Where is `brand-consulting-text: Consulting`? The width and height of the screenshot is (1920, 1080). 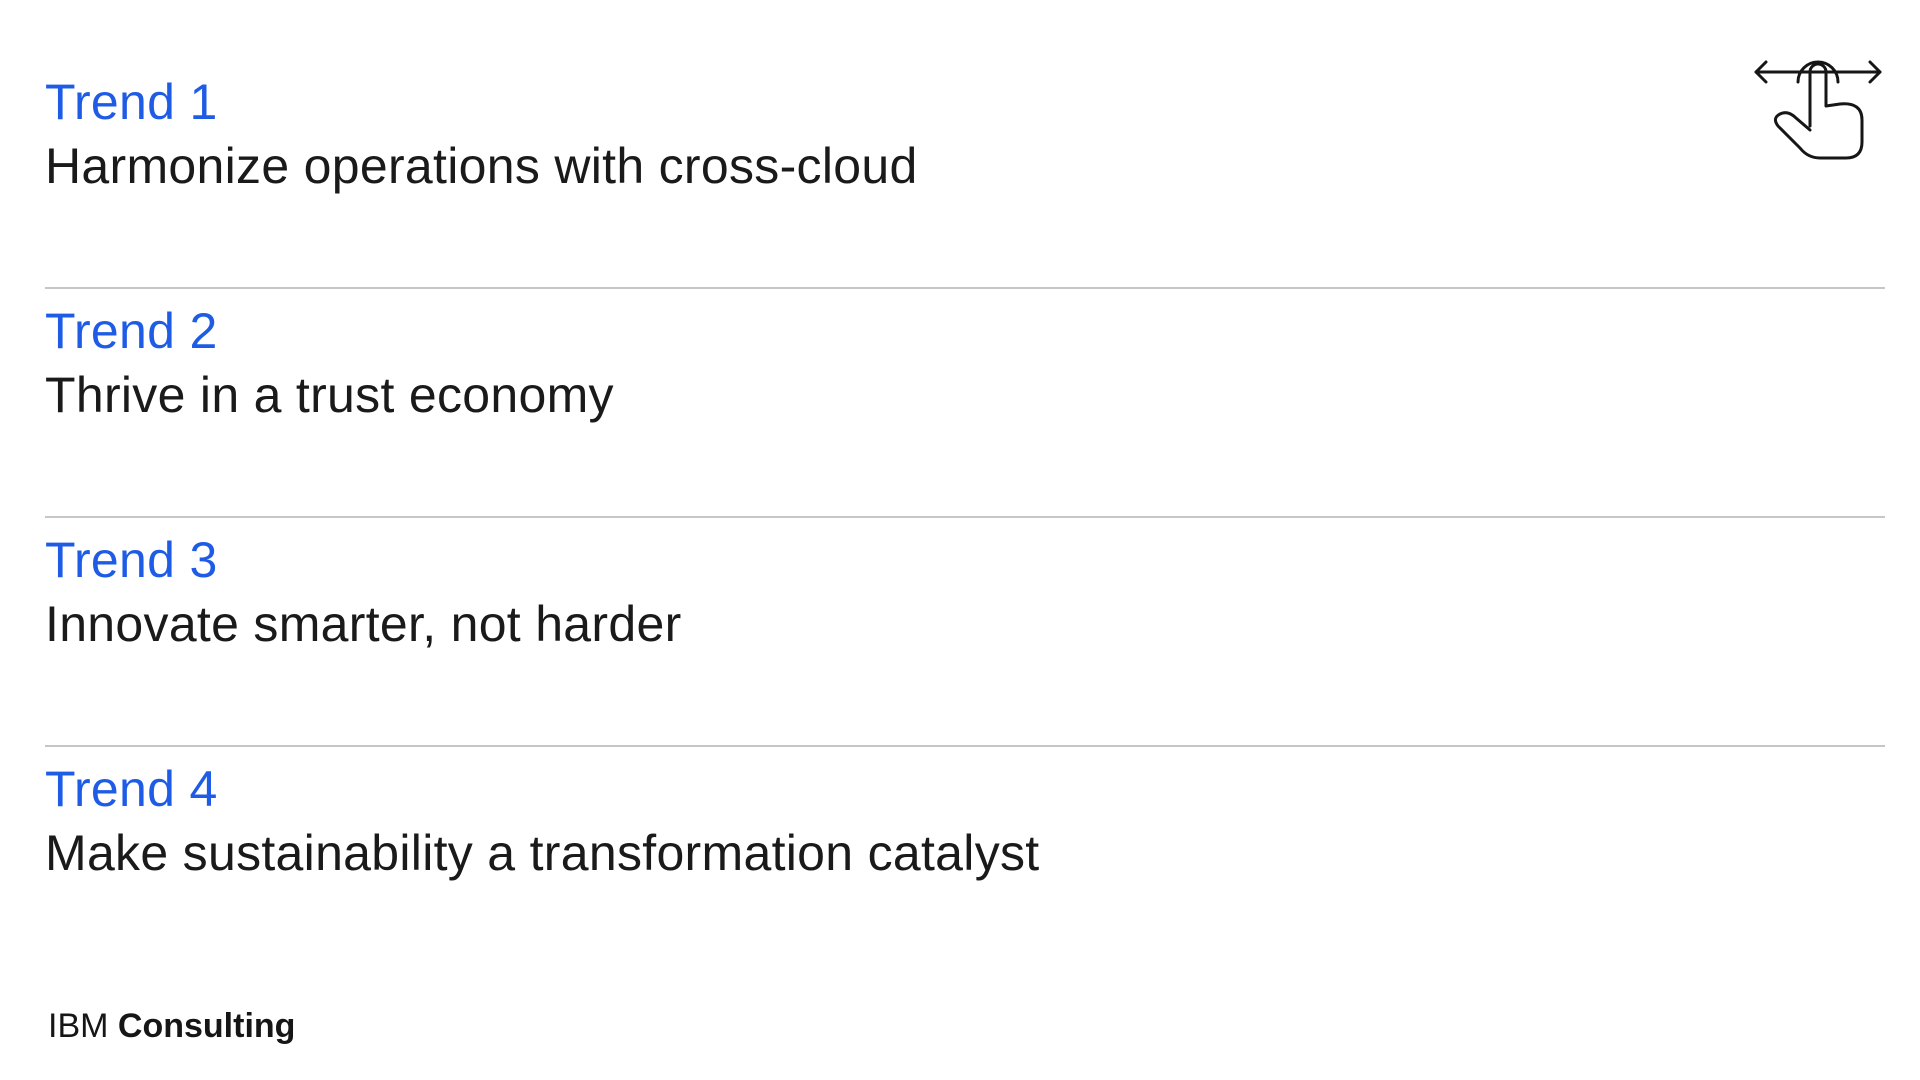
brand-consulting-text: Consulting is located at coordinates (206, 1026).